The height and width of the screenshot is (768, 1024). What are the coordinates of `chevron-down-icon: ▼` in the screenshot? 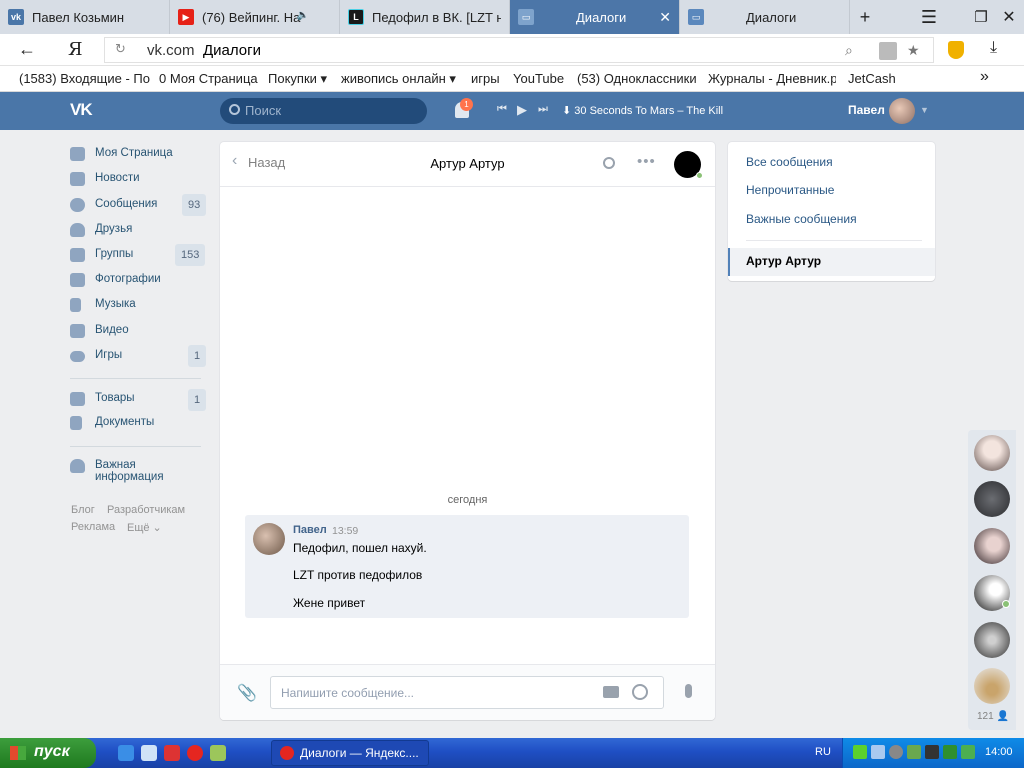 It's located at (924, 110).